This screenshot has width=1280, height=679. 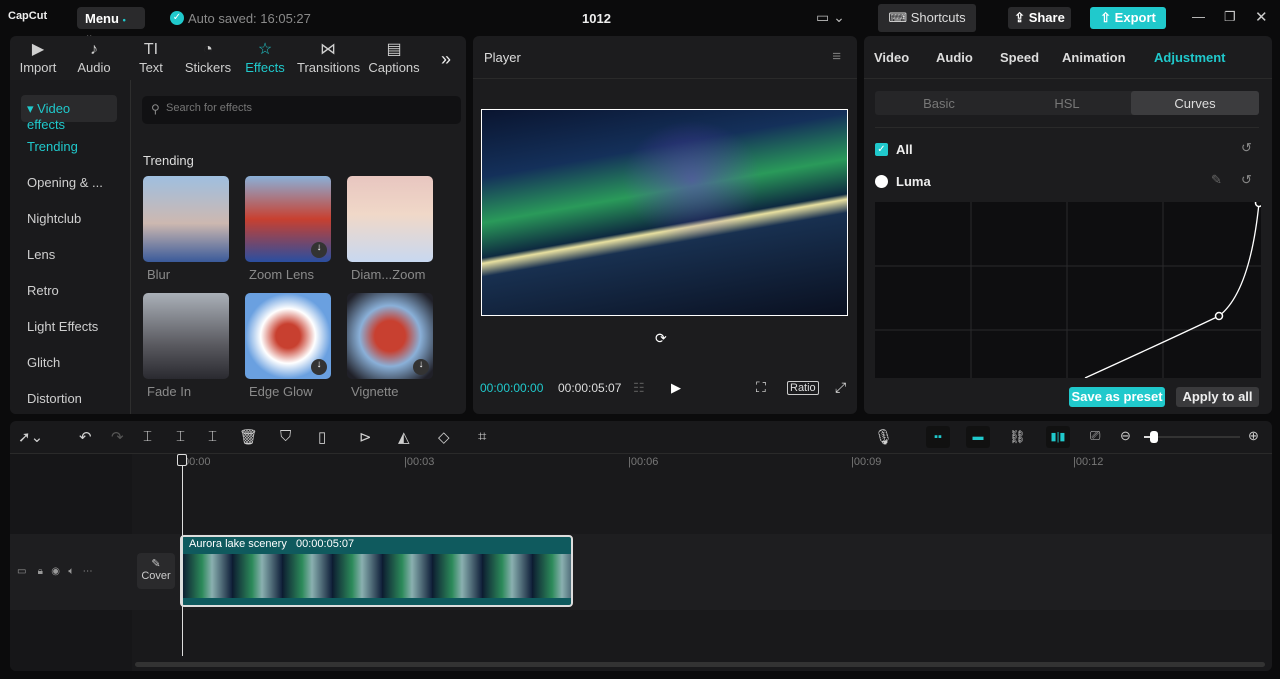 What do you see at coordinates (182, 556) in the screenshot?
I see `playhead` at bounding box center [182, 556].